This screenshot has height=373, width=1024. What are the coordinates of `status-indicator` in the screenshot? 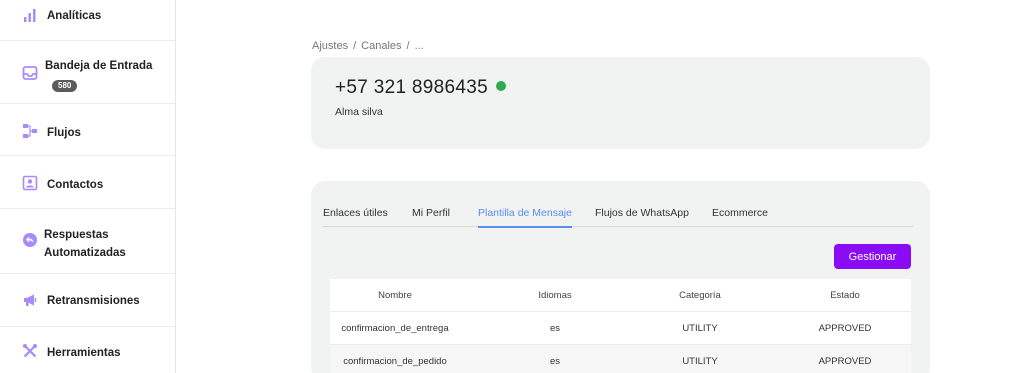 It's located at (501, 86).